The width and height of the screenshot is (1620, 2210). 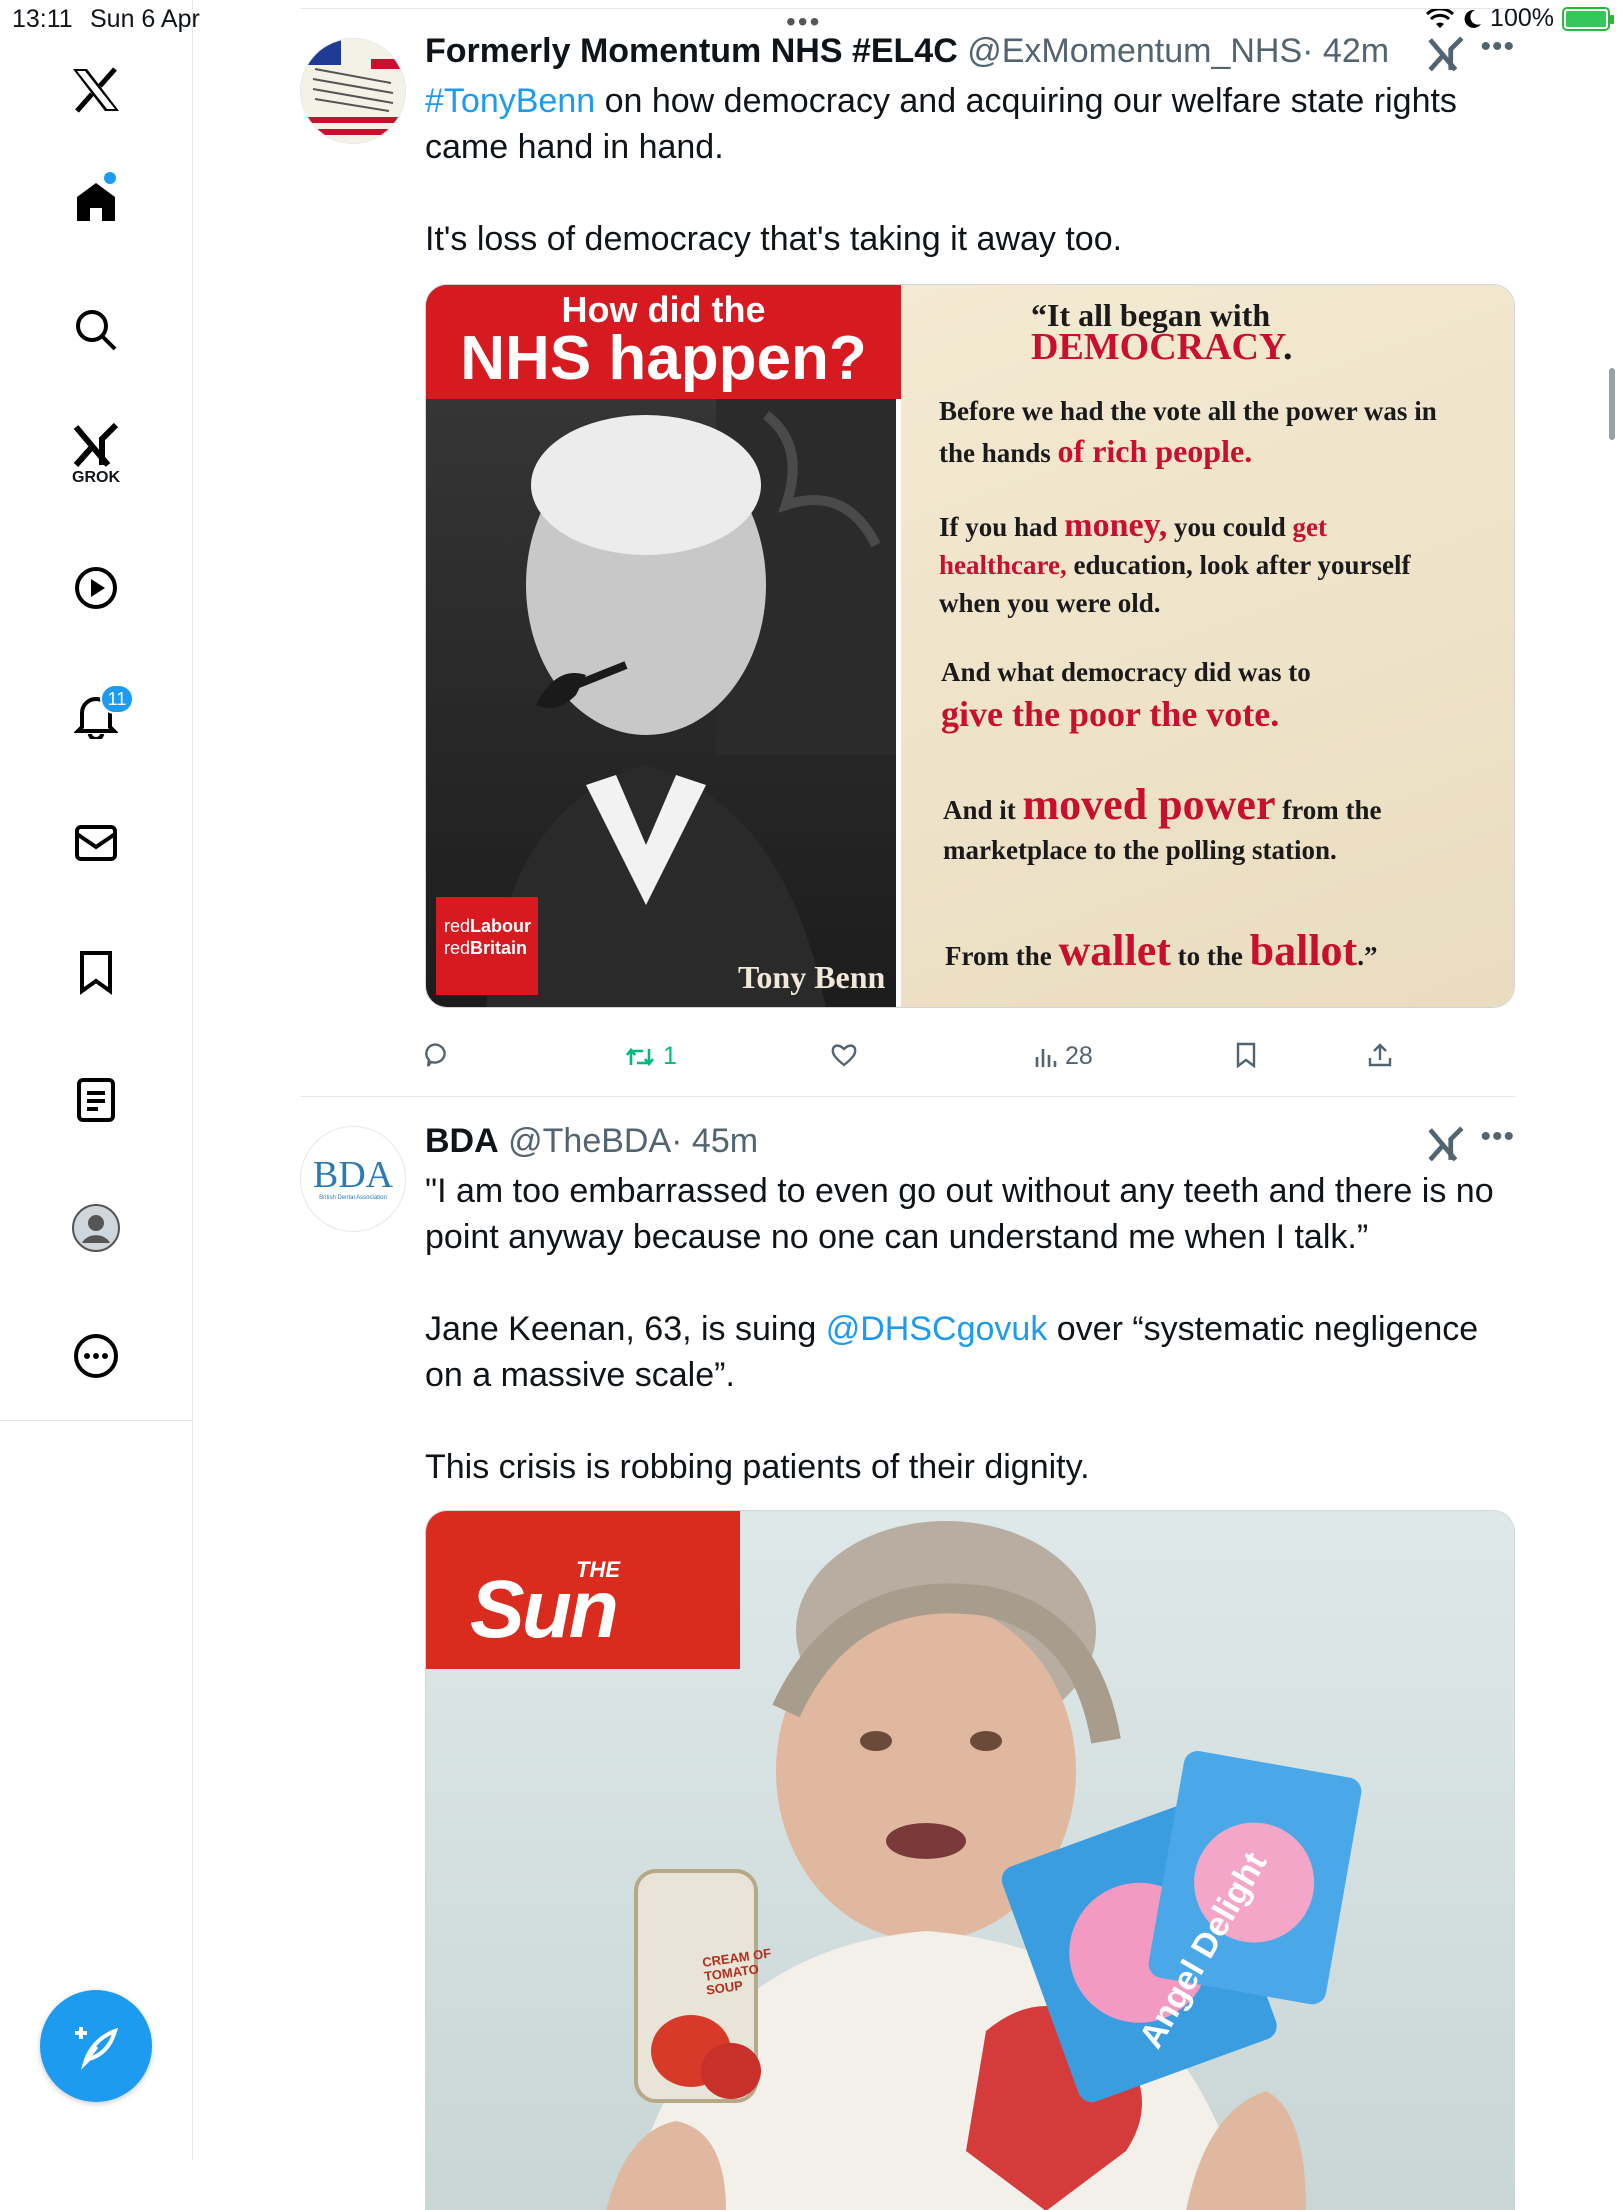 I want to click on sidebar-item-bookmarks, so click(x=96, y=972).